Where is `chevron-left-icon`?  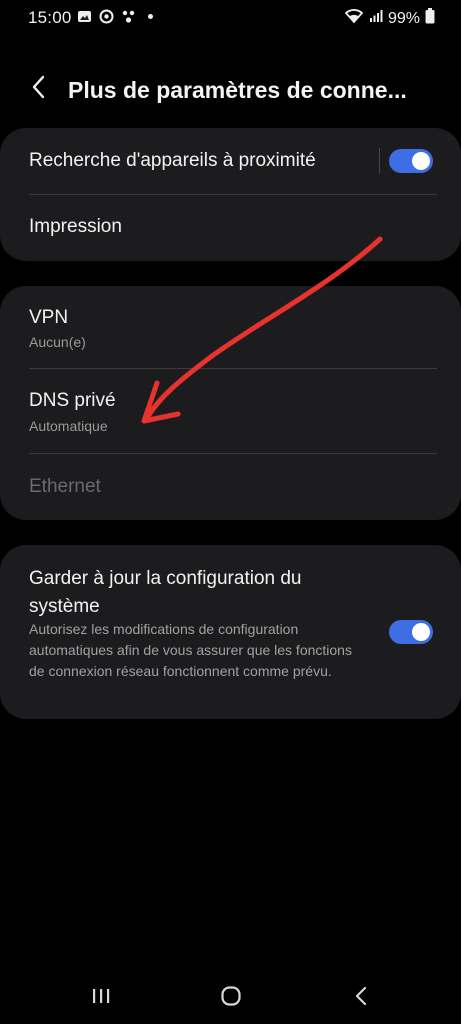 chevron-left-icon is located at coordinates (39, 89).